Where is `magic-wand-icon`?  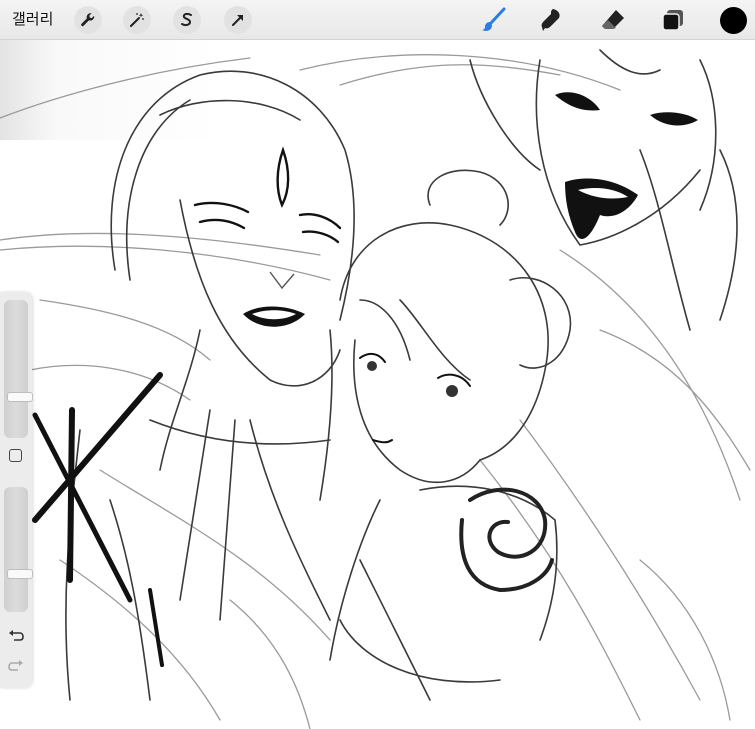
magic-wand-icon is located at coordinates (137, 20).